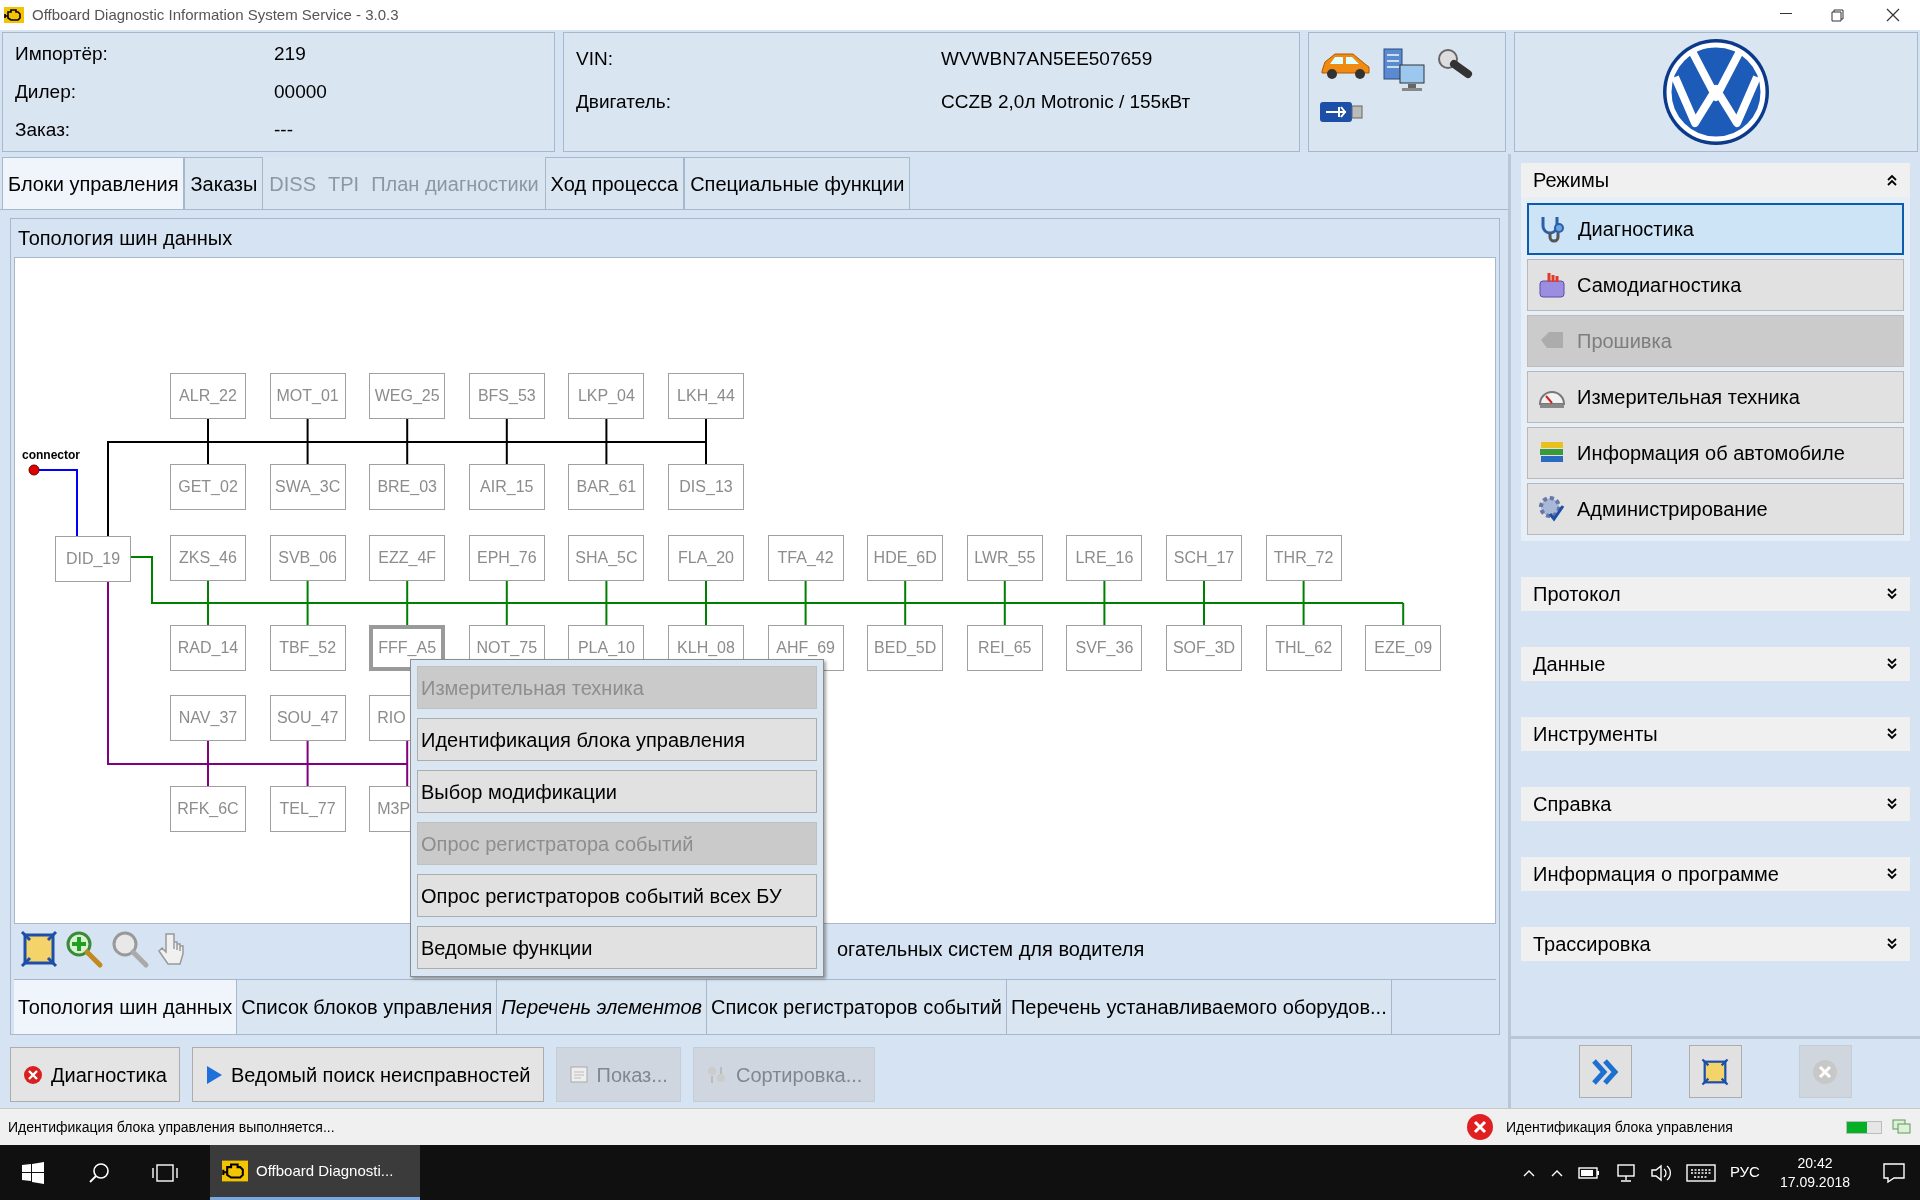  I want to click on volume-icon, so click(1660, 1172).